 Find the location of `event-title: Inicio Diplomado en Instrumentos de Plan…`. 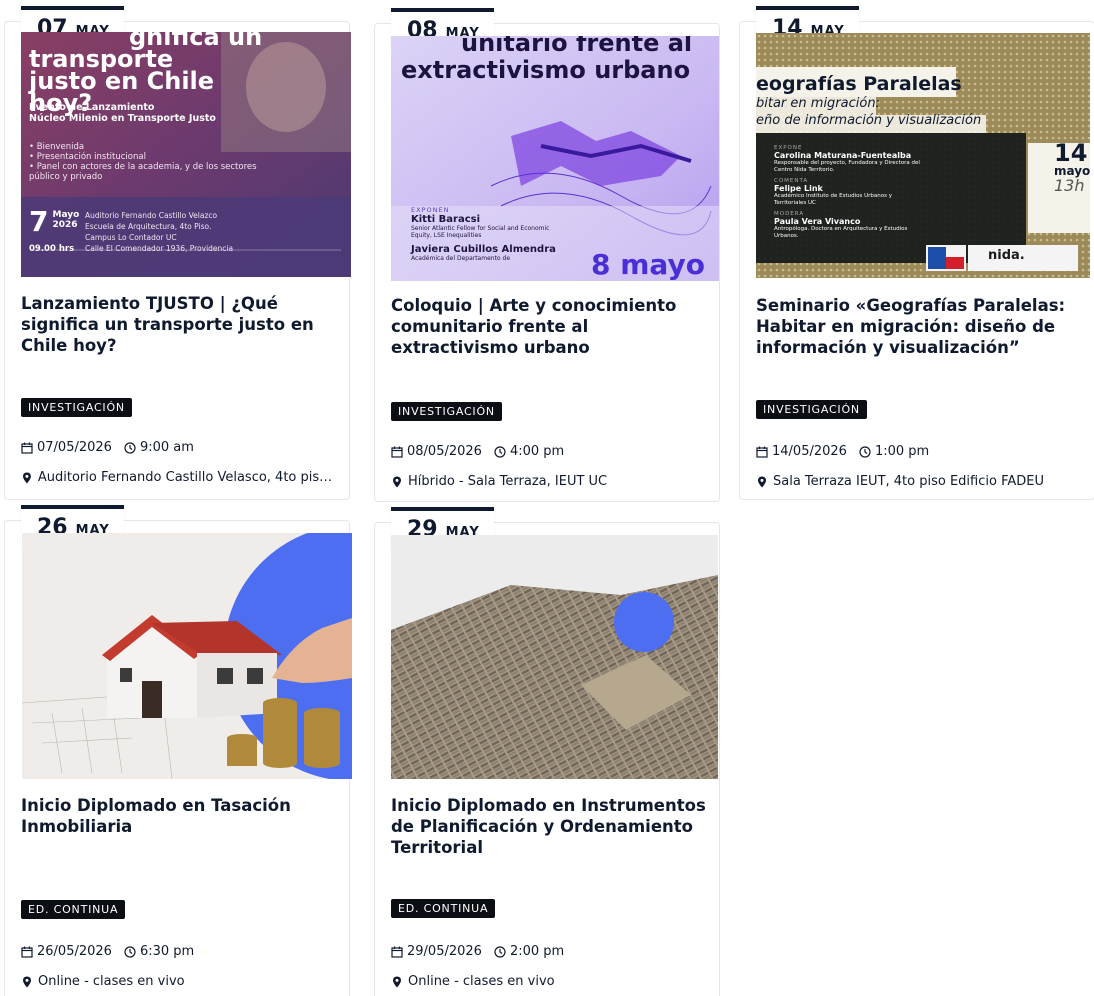

event-title: Inicio Diplomado en Instrumentos de Plan… is located at coordinates (549, 826).